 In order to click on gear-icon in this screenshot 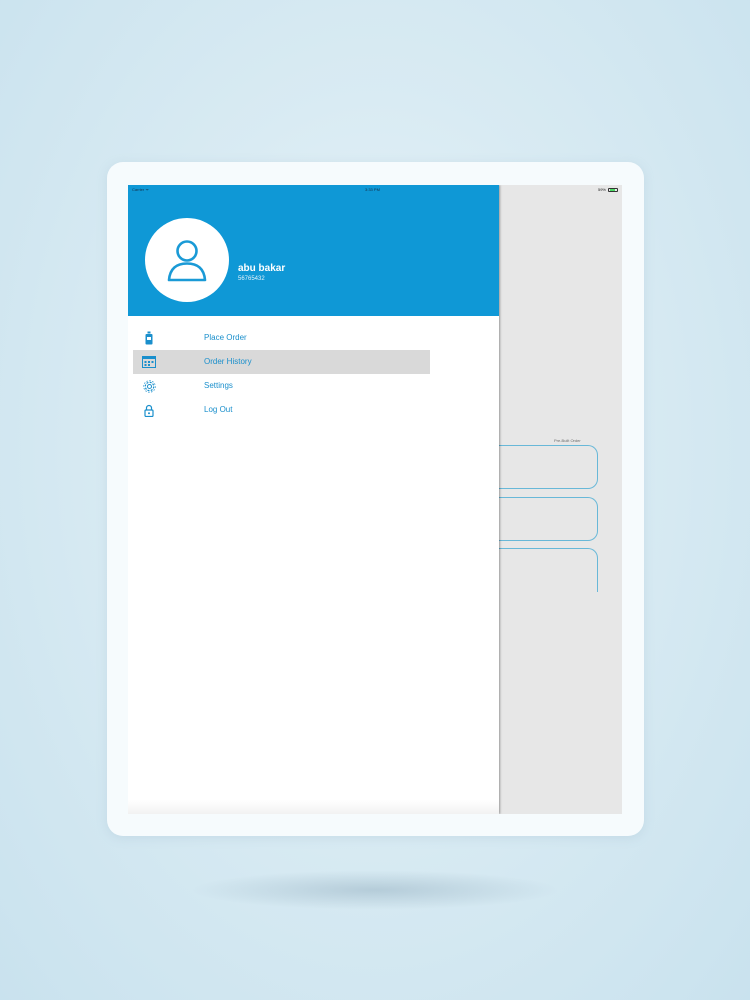, I will do `click(149, 386)`.